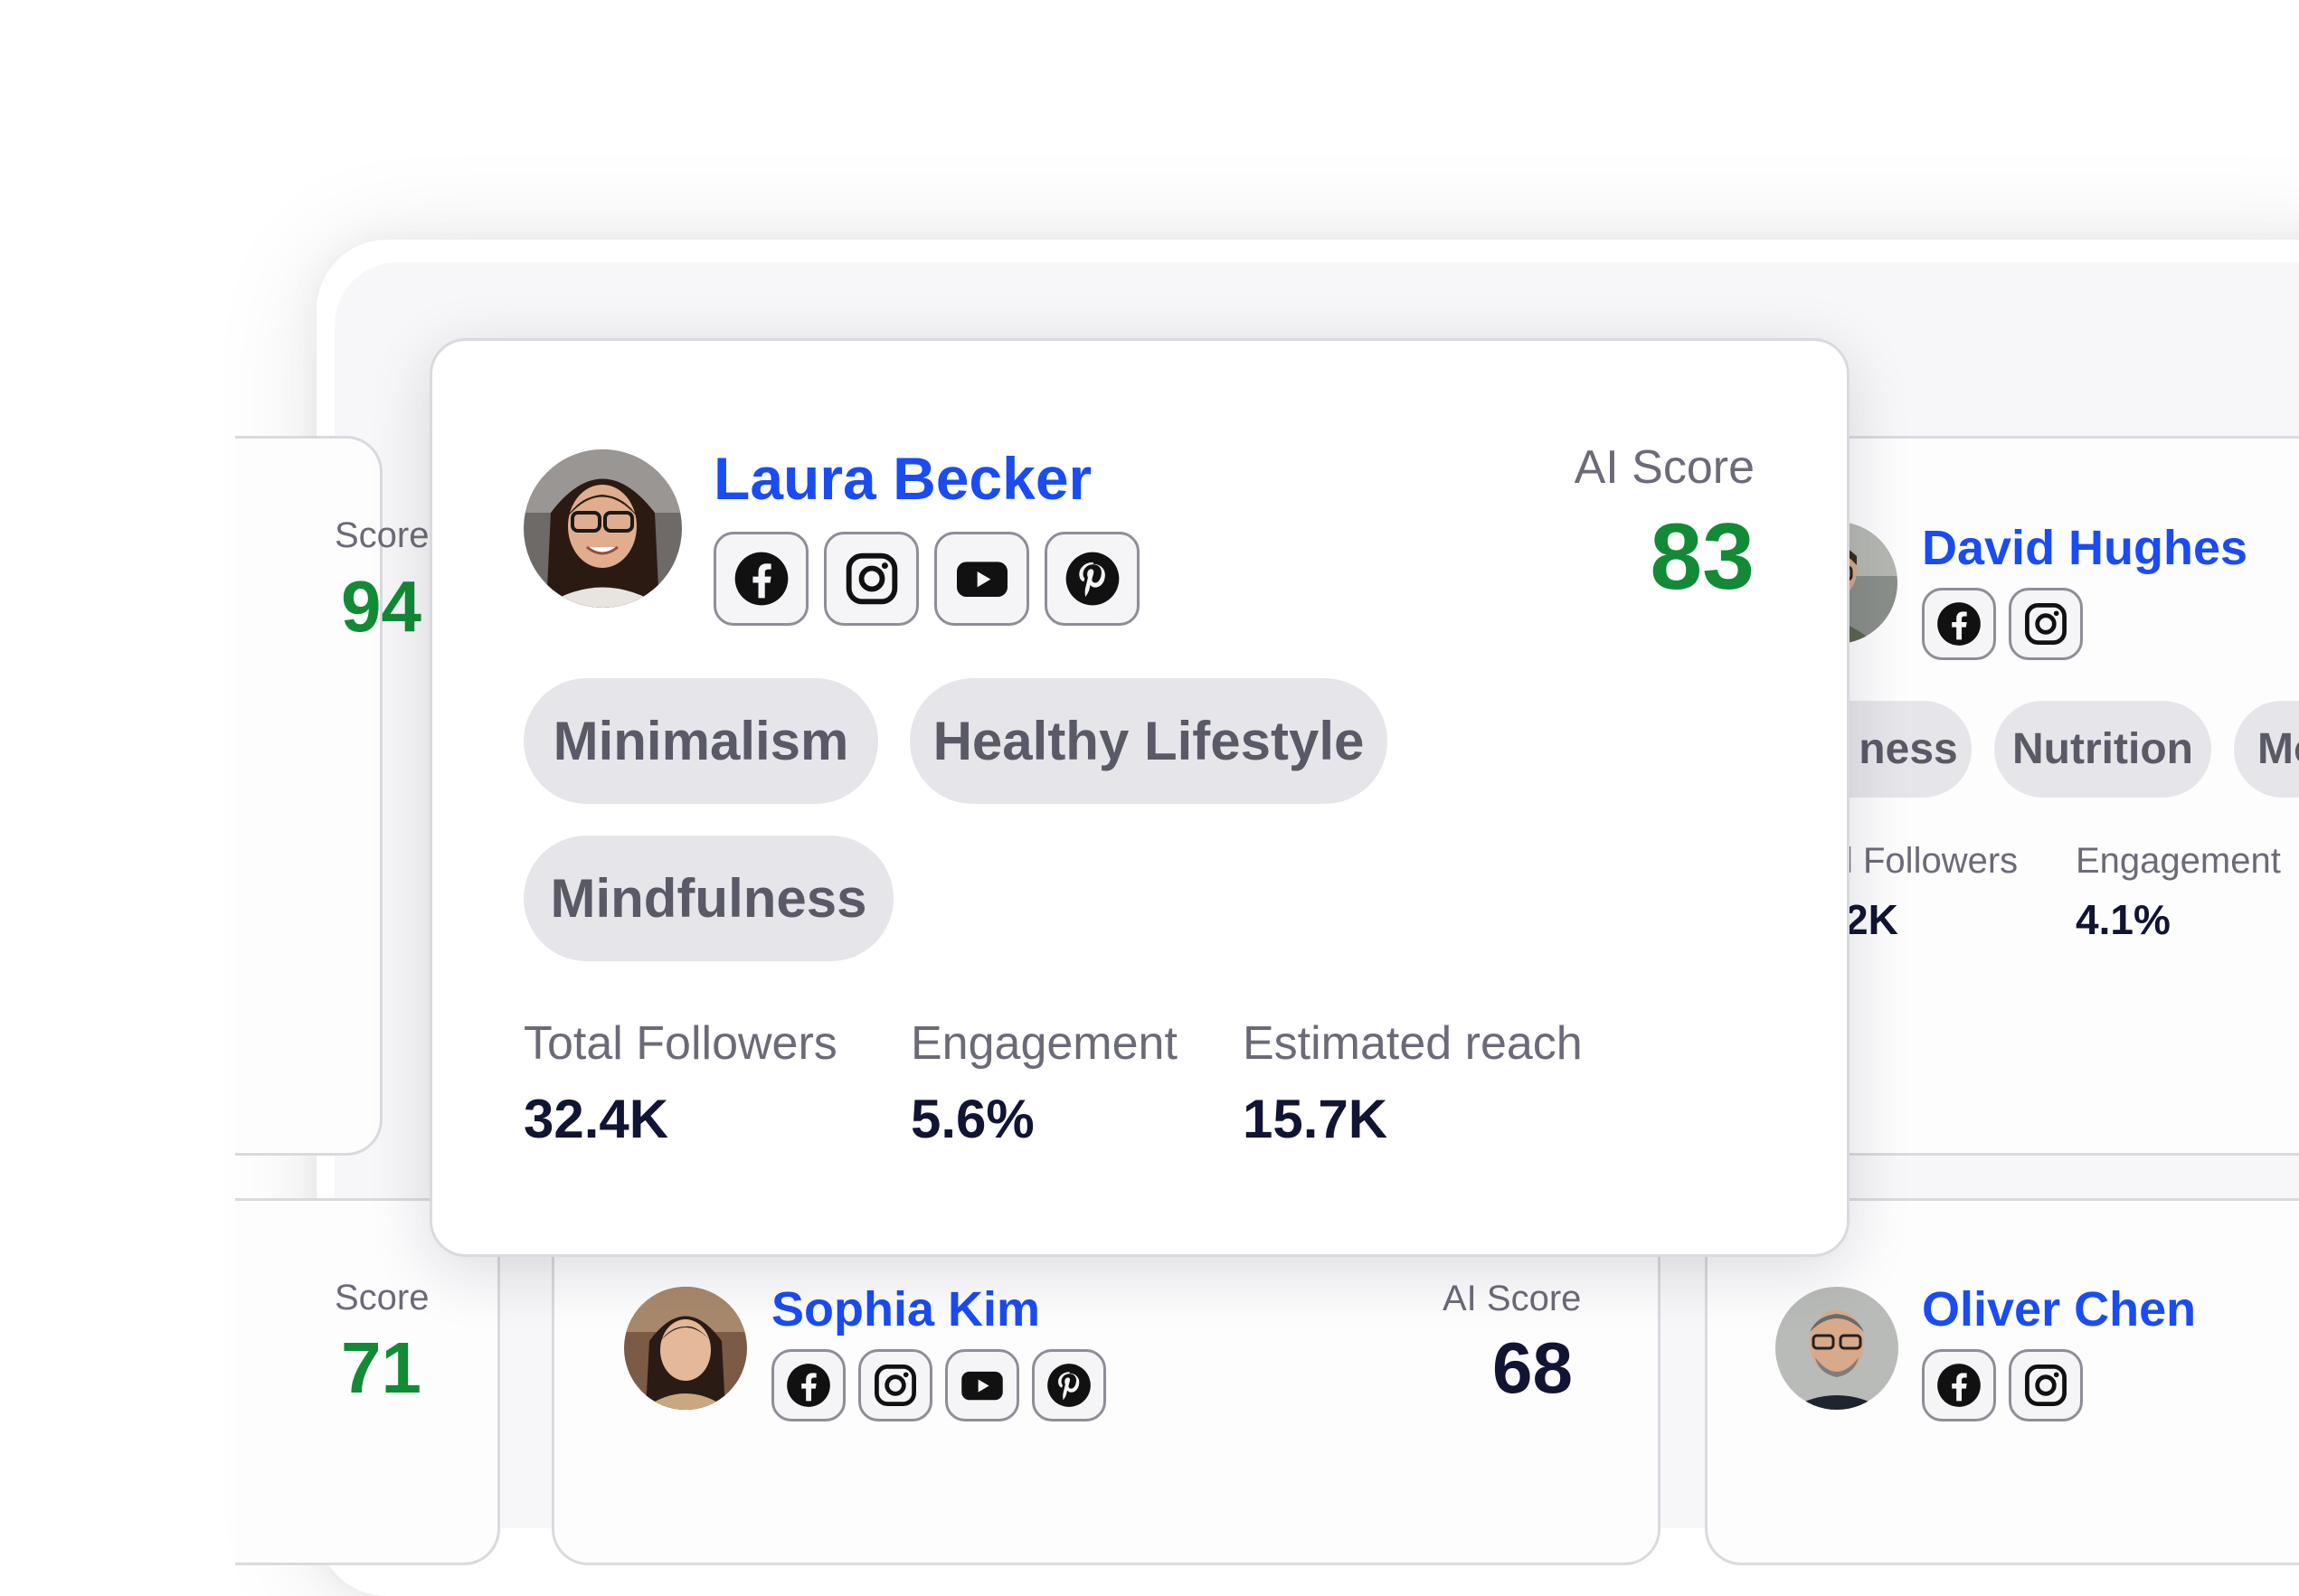 The height and width of the screenshot is (1596, 2299). What do you see at coordinates (1932, 861) in the screenshot?
I see `david-followers-label: l Followers` at bounding box center [1932, 861].